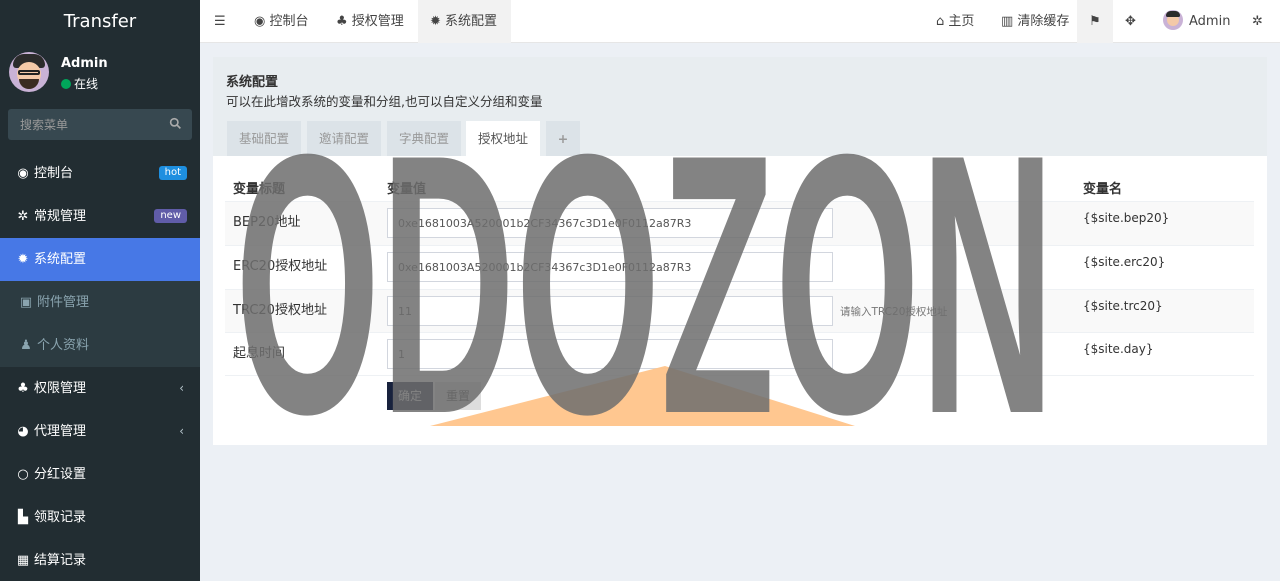  Describe the element at coordinates (267, 222) in the screenshot. I see `row-label: BEP20地址` at that location.